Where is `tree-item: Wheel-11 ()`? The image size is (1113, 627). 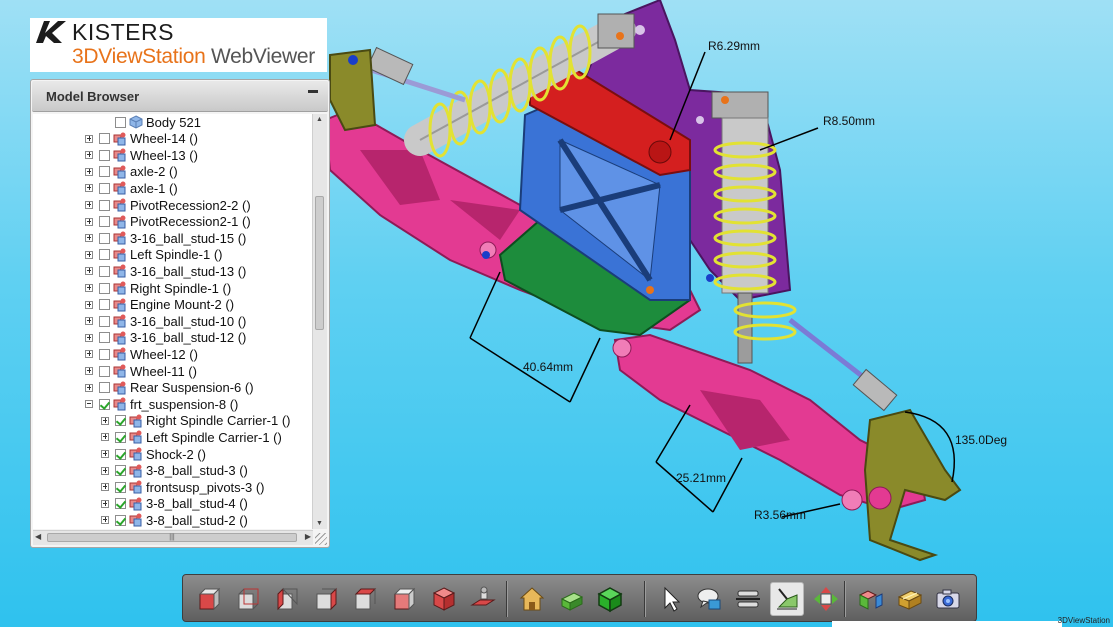 tree-item: Wheel-11 () is located at coordinates (141, 371).